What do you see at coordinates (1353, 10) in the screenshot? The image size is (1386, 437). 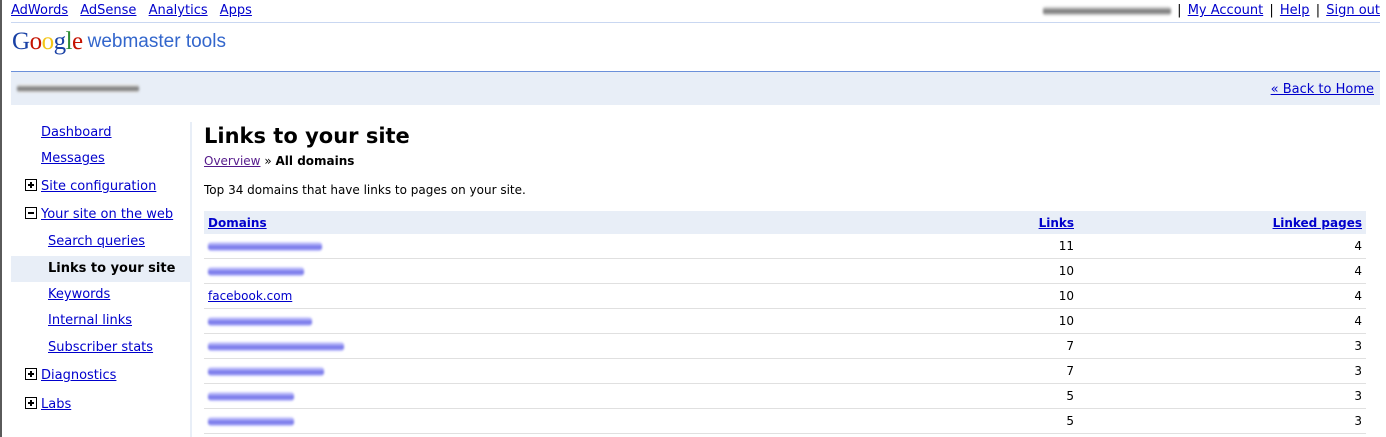 I see `sign-out-link: Sign out` at bounding box center [1353, 10].